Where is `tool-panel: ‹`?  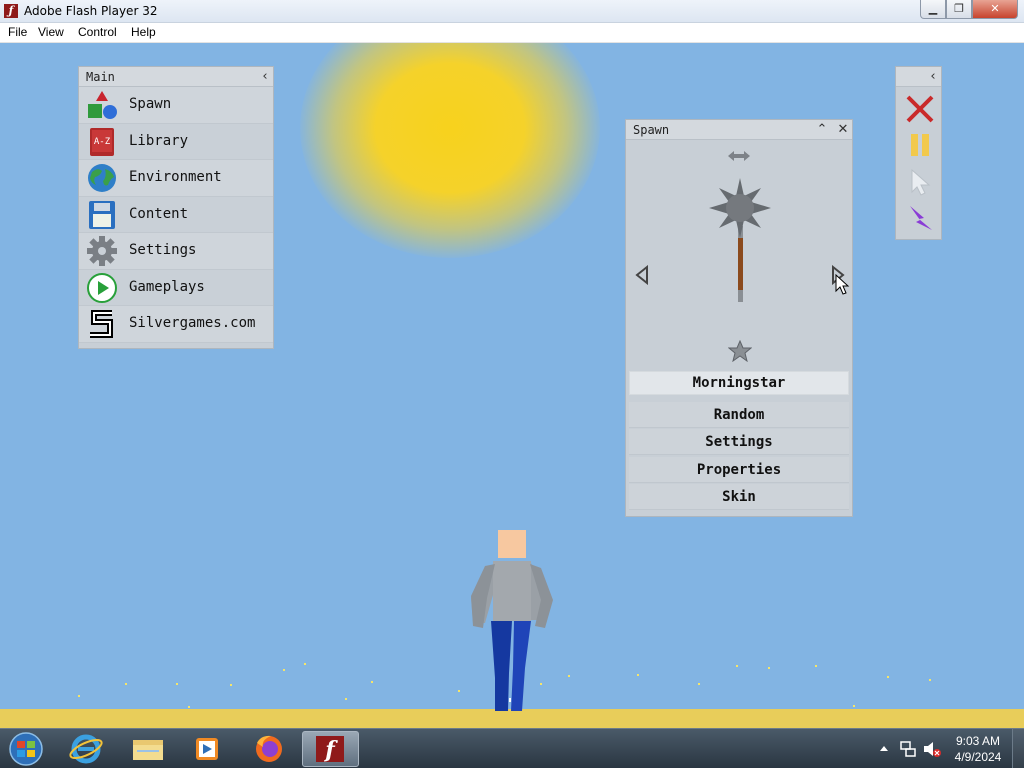
tool-panel: ‹ is located at coordinates (918, 153).